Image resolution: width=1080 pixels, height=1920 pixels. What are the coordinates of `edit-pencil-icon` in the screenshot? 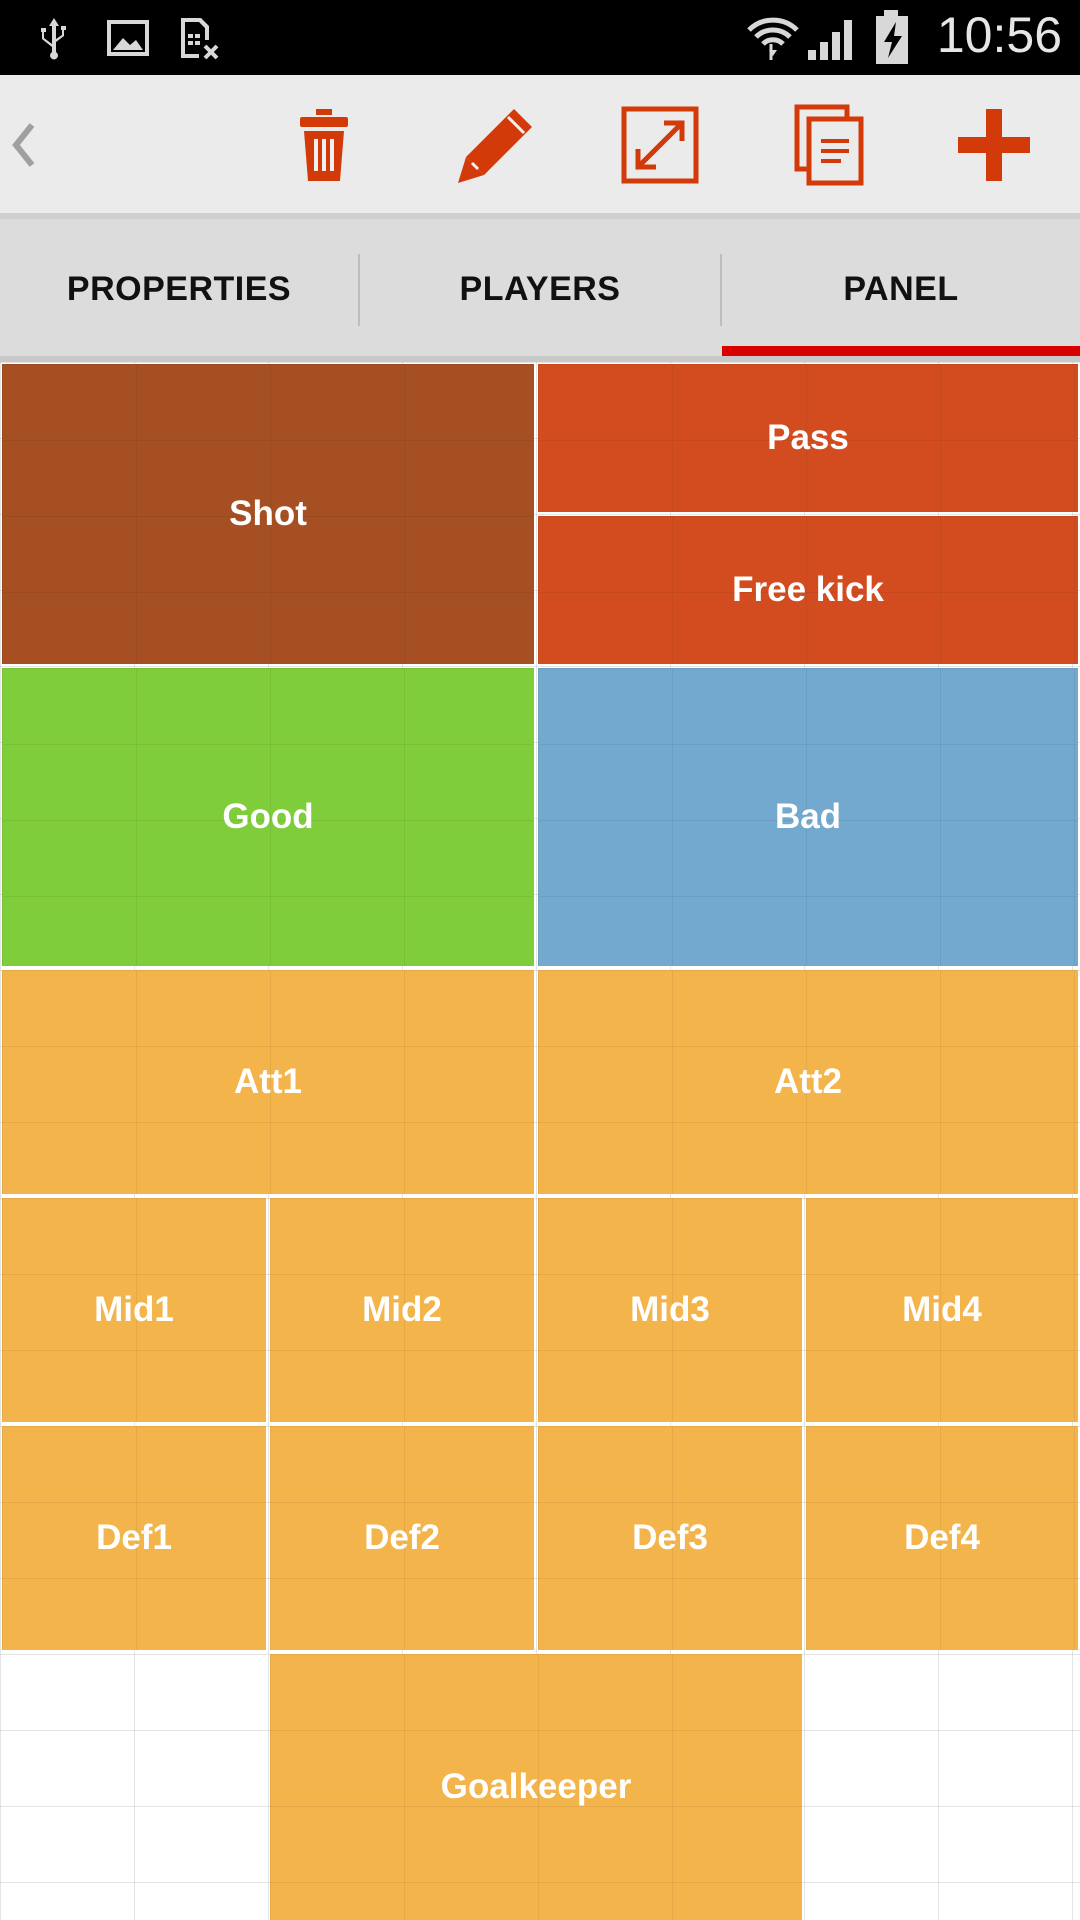 It's located at (495, 146).